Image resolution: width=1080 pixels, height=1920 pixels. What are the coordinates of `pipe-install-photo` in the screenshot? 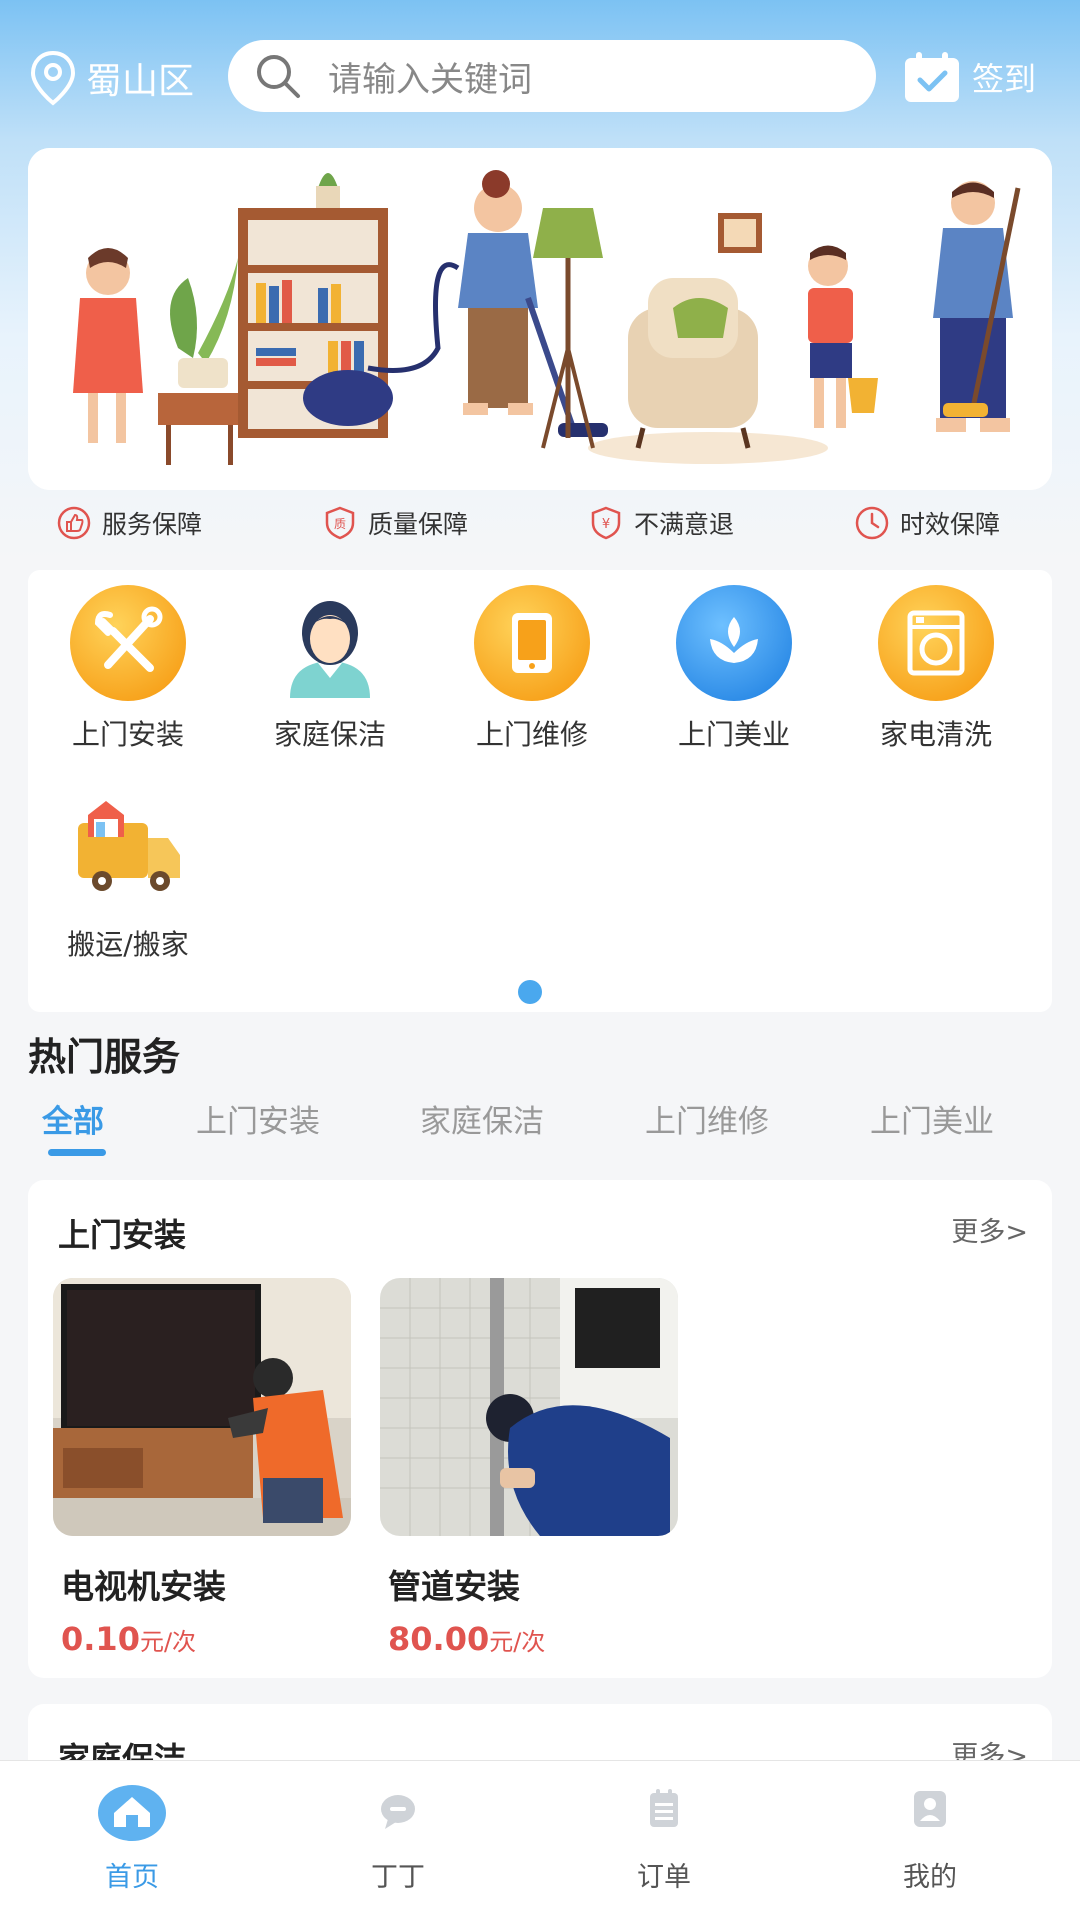 It's located at (529, 1407).